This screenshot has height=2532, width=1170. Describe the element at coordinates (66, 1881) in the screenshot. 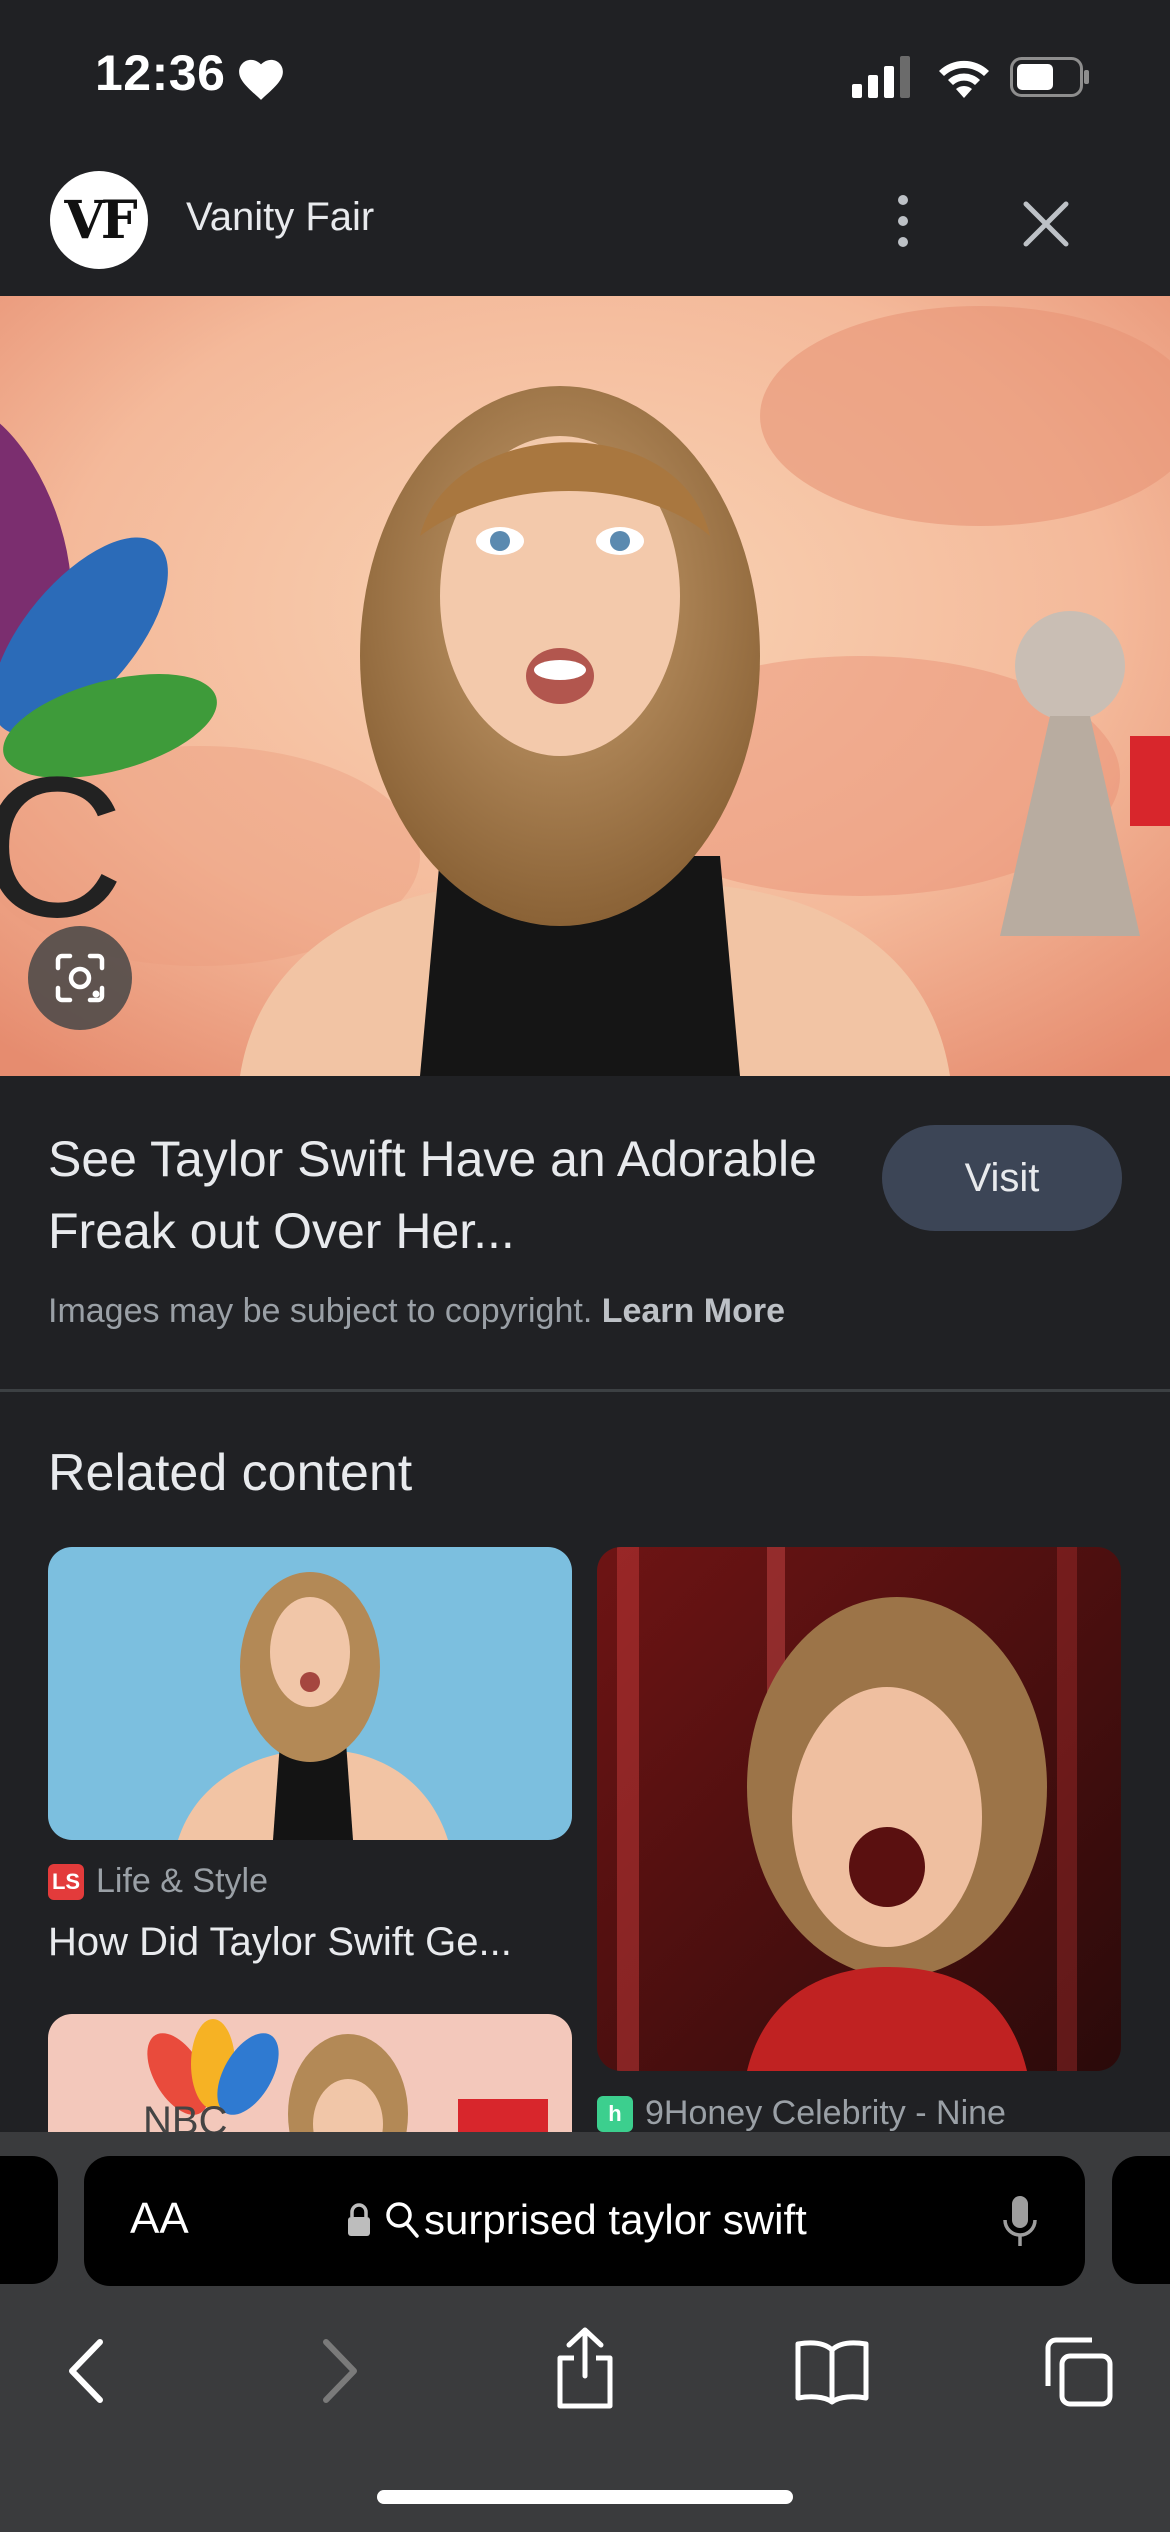

I see `source-logo-icon: LS` at that location.